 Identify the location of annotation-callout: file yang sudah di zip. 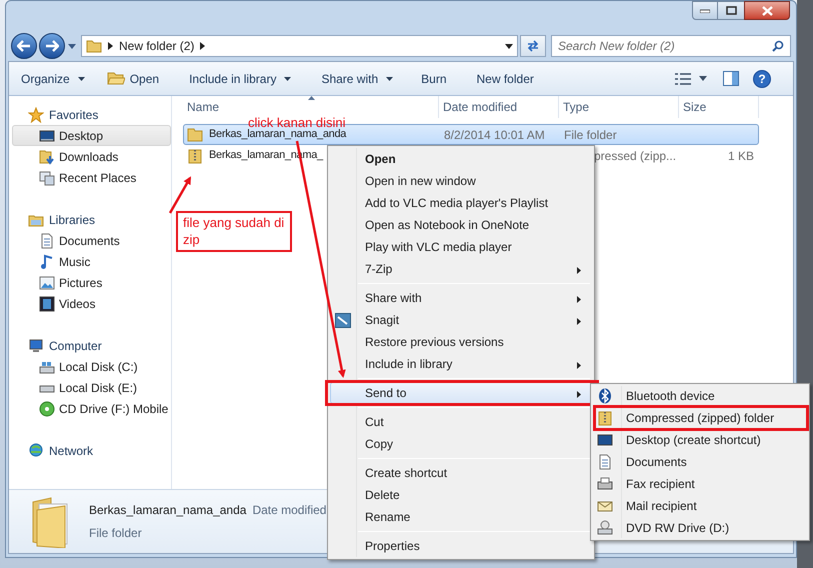
(234, 231).